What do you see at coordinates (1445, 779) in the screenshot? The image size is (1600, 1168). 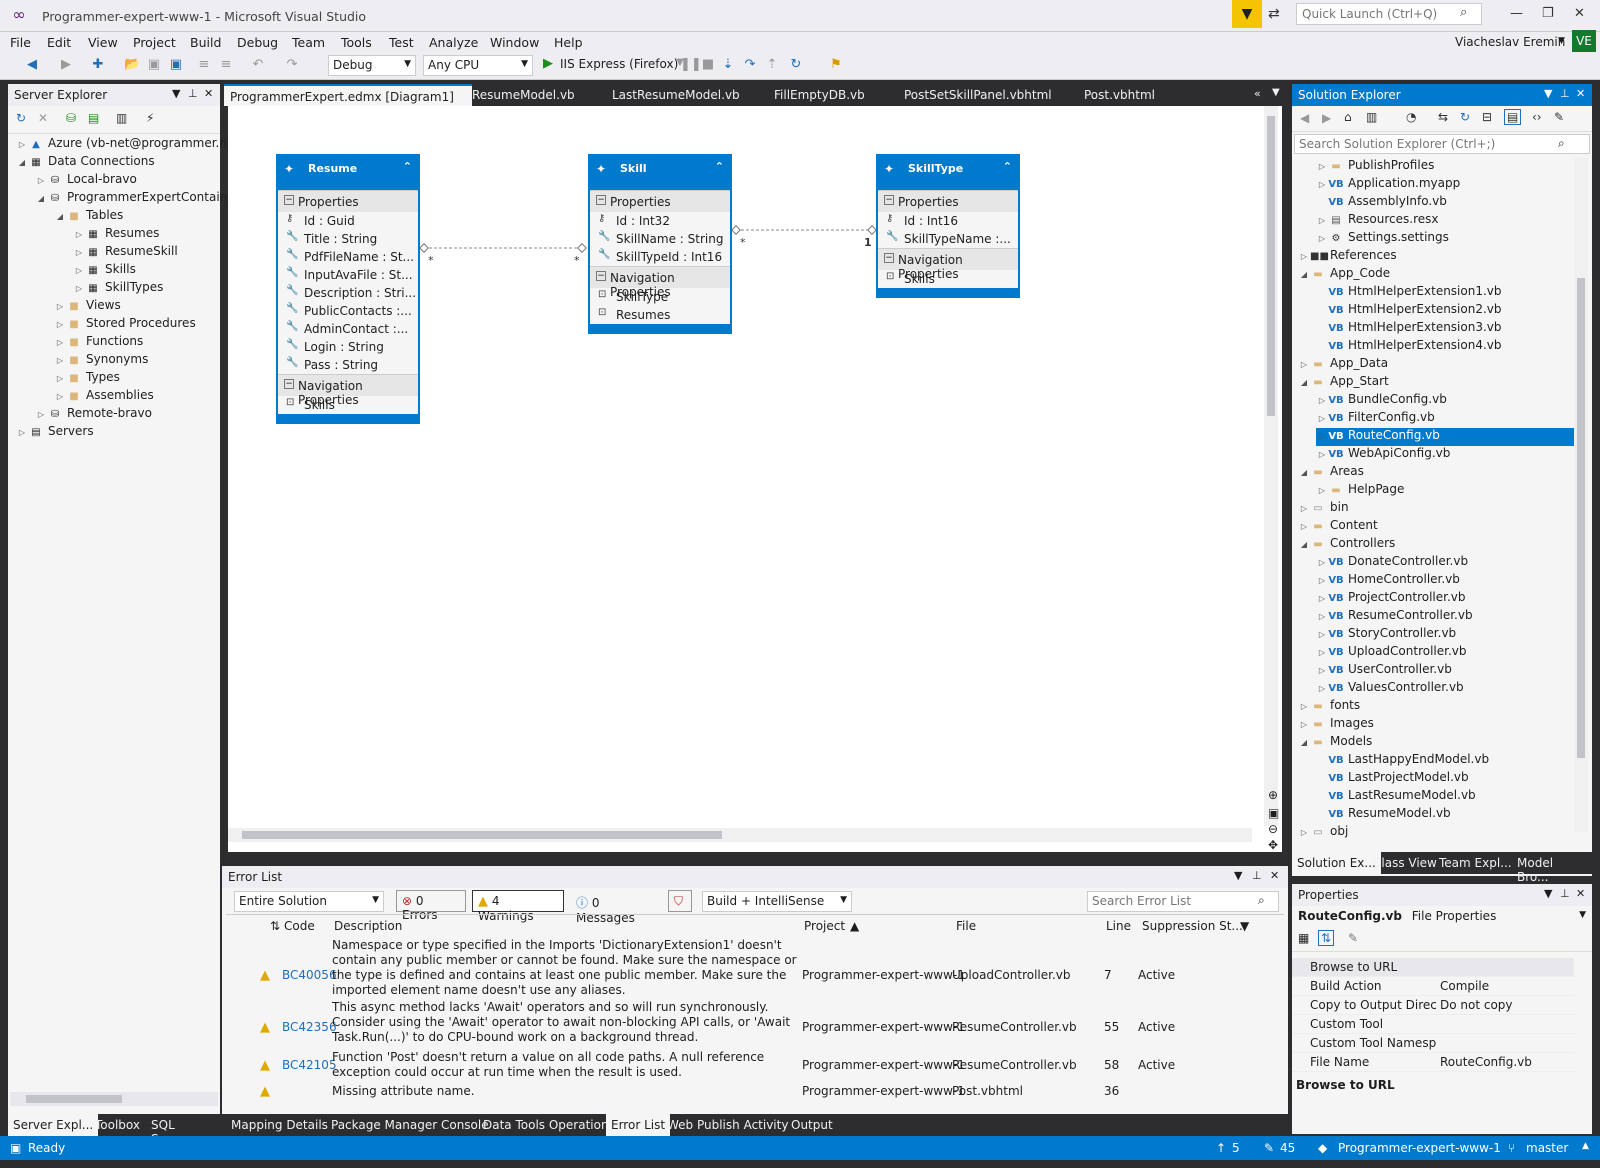 I see `solution-item: VB LastProjectModel.vb` at bounding box center [1445, 779].